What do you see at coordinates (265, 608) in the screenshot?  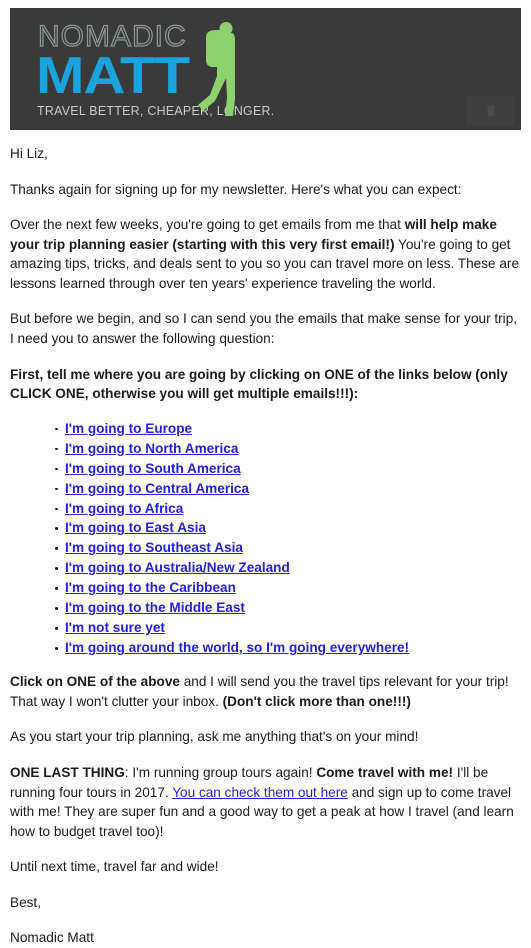 I see `list-item: I'm going to the Middle East` at bounding box center [265, 608].